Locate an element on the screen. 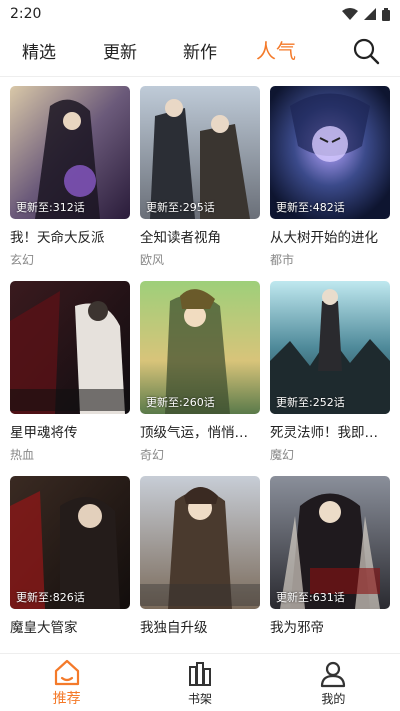 The height and width of the screenshot is (711, 400). comic-genre: 都市 is located at coordinates (282, 260).